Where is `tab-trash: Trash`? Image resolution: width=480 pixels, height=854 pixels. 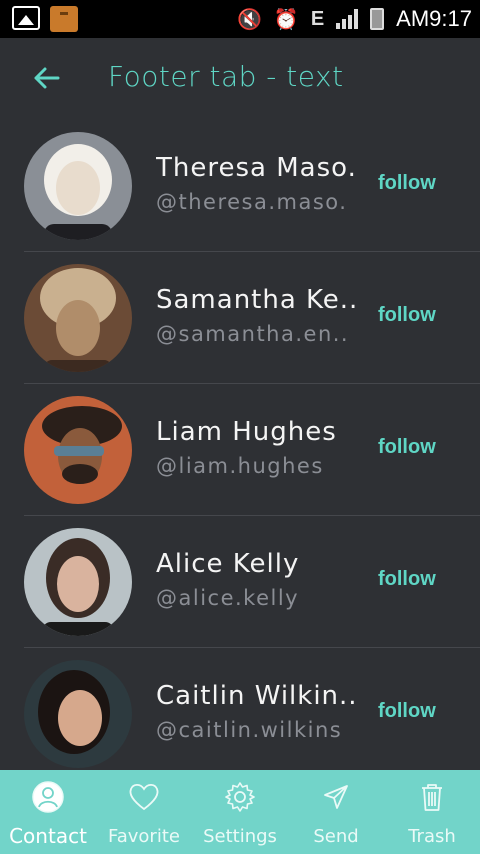
tab-trash: Trash is located at coordinates (432, 812).